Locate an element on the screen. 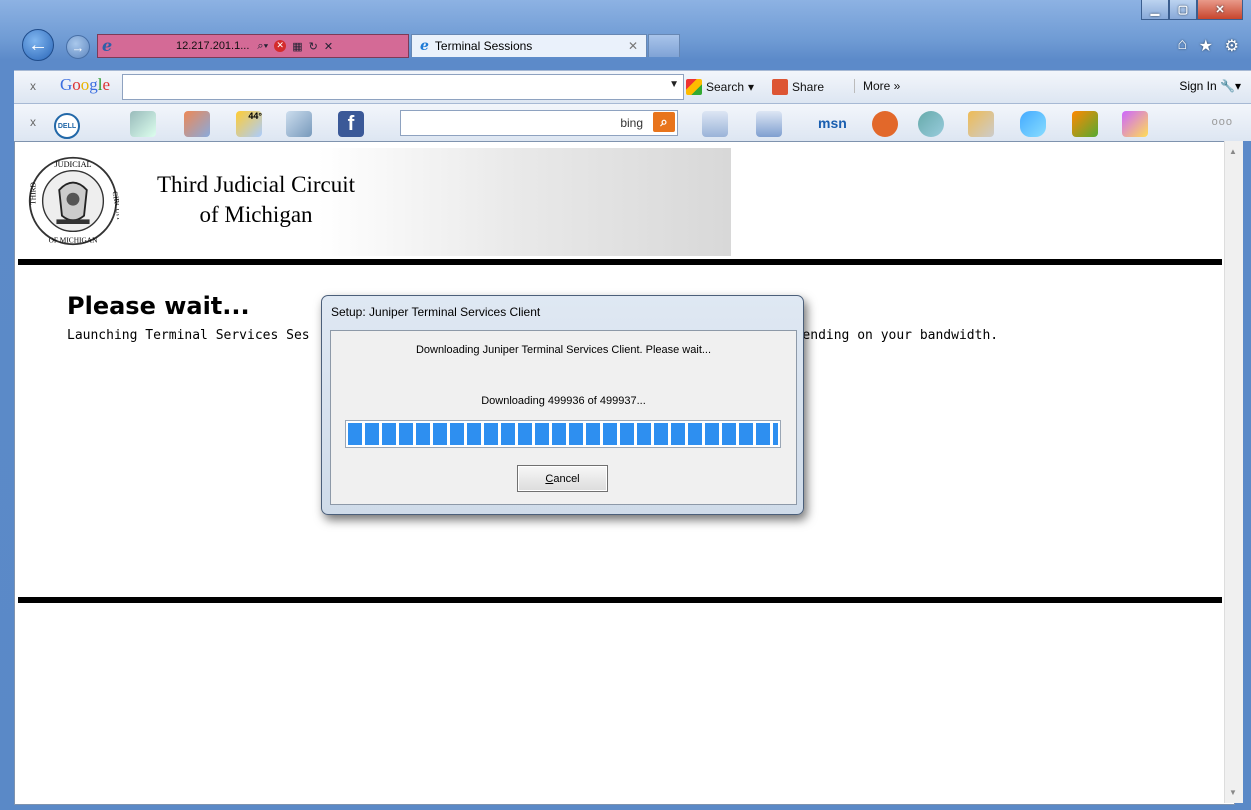  new-tab-button is located at coordinates (664, 45).